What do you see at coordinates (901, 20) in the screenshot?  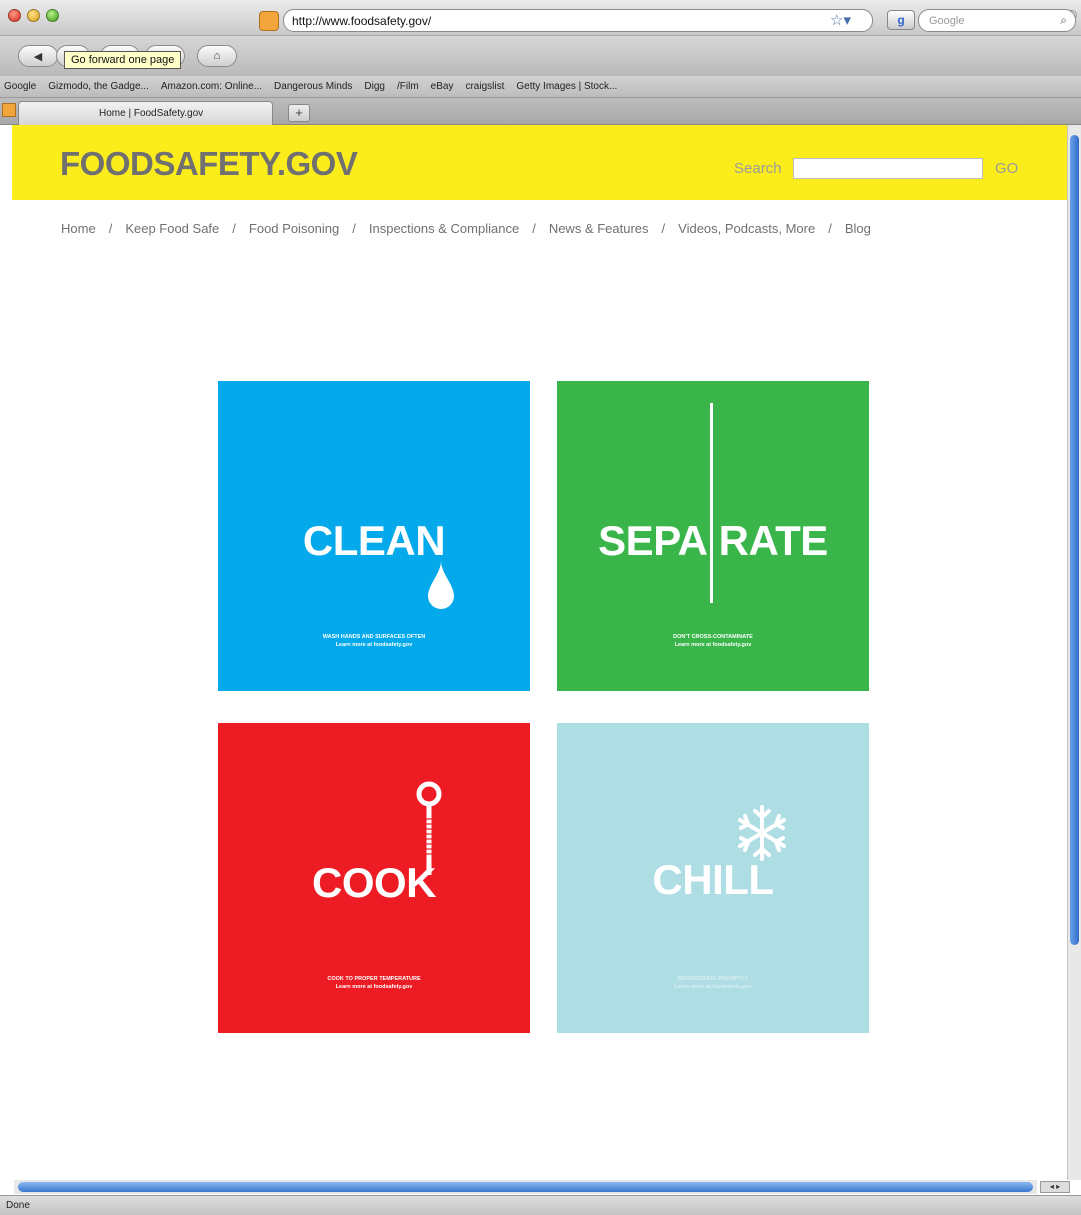 I see `search-engine-icon: g` at bounding box center [901, 20].